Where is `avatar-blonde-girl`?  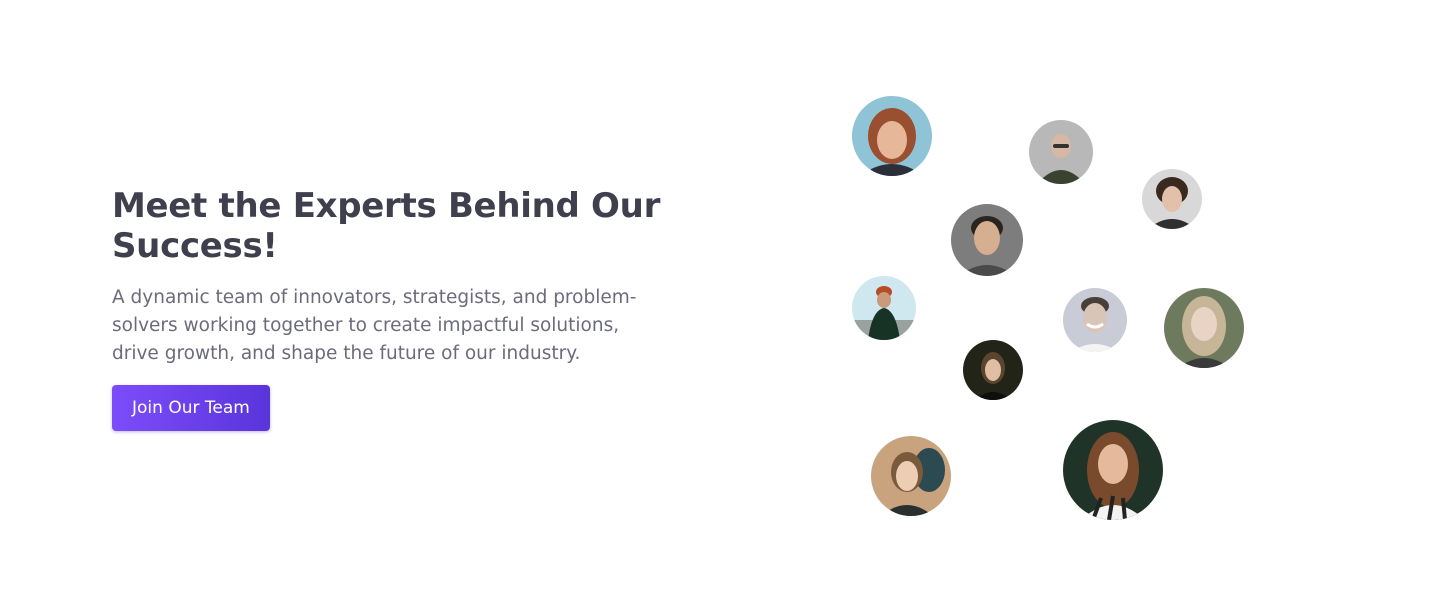 avatar-blonde-girl is located at coordinates (1204, 328).